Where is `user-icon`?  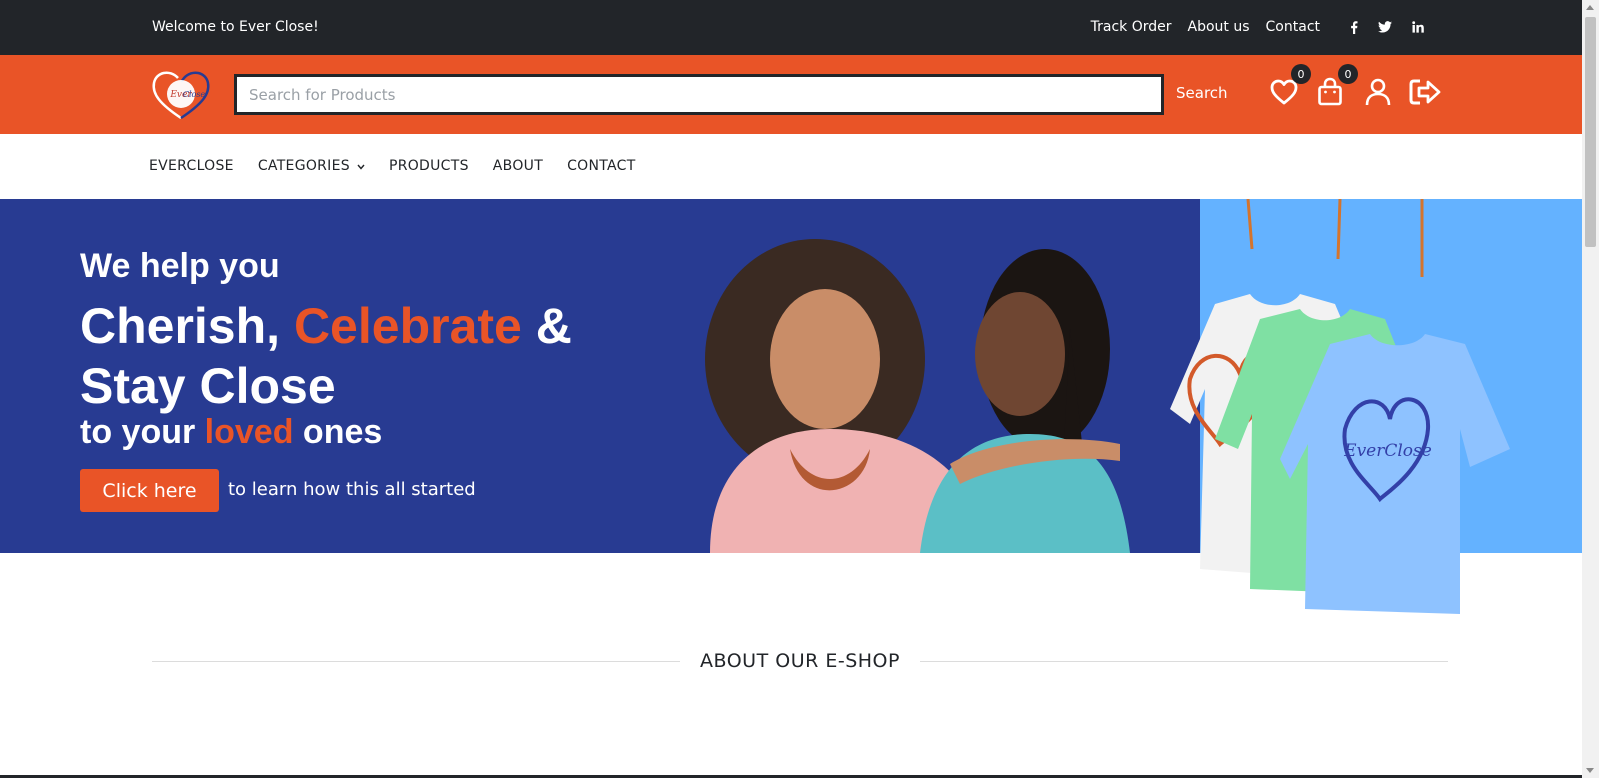
user-icon is located at coordinates (1378, 94).